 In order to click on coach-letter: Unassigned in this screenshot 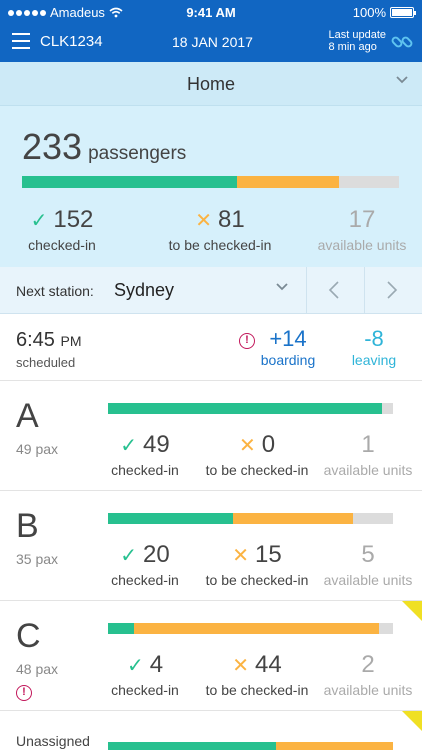, I will do `click(53, 741)`.